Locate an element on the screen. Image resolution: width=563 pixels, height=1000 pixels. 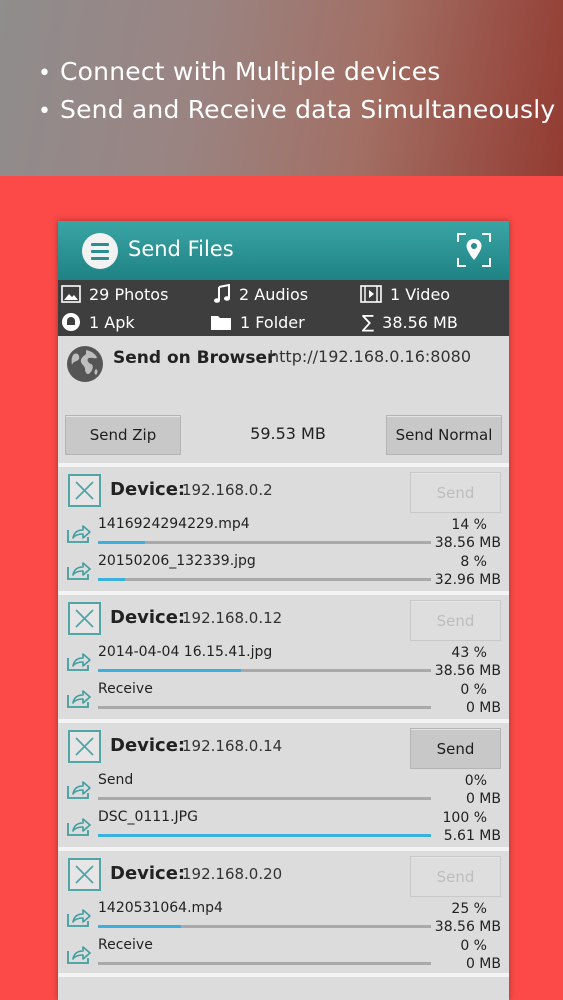
promo-bullet: • Send and Receive data Simultaneously is located at coordinates (297, 109).